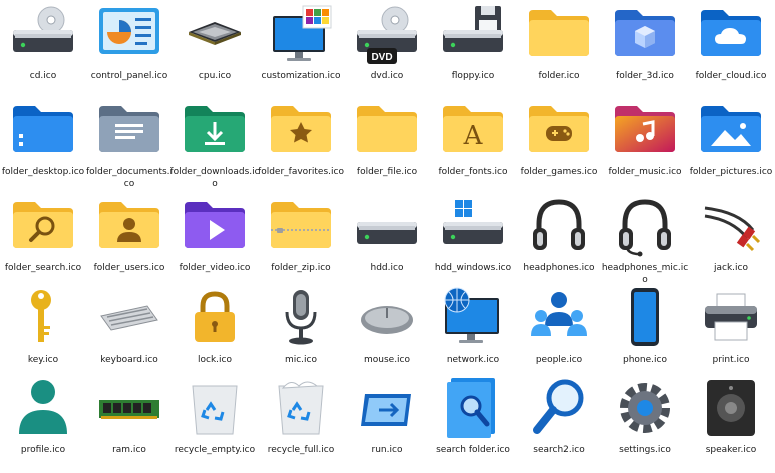 This screenshot has width=775, height=473. What do you see at coordinates (645, 450) in the screenshot?
I see `file-label: settings.ico` at bounding box center [645, 450].